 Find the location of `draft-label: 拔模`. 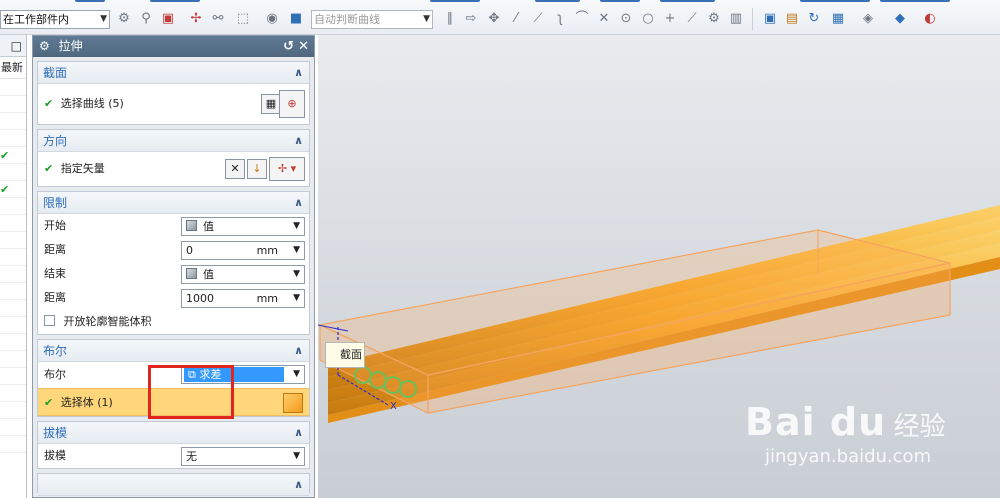

draft-label: 拔模 is located at coordinates (55, 455).